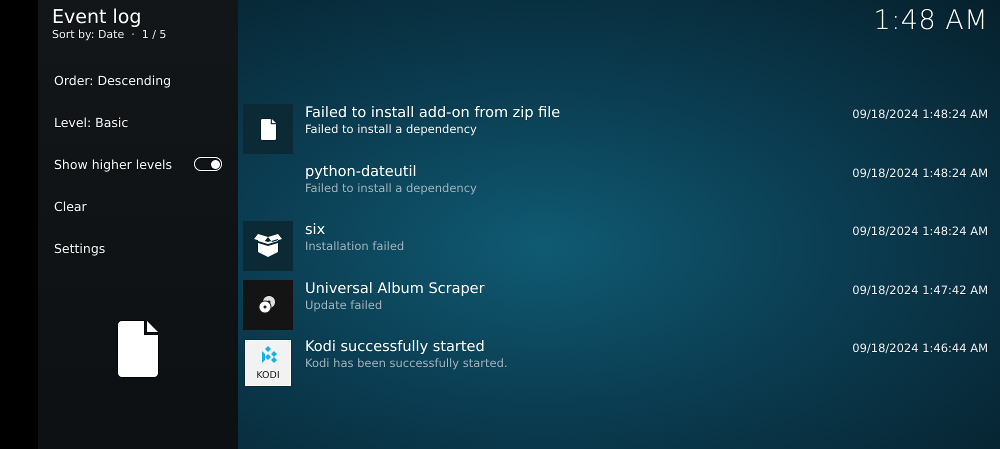  What do you see at coordinates (208, 164) in the screenshot?
I see `toggle-switch` at bounding box center [208, 164].